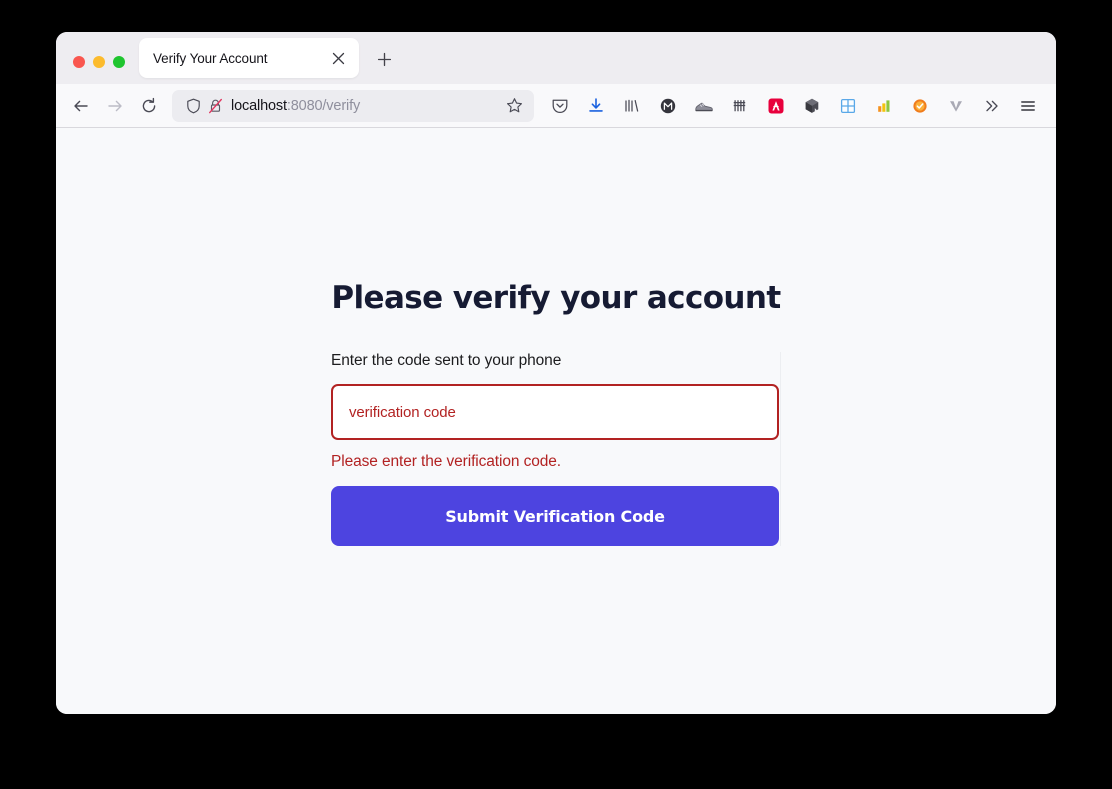 This screenshot has width=1112, height=789. Describe the element at coordinates (514, 106) in the screenshot. I see `star-icon` at that location.